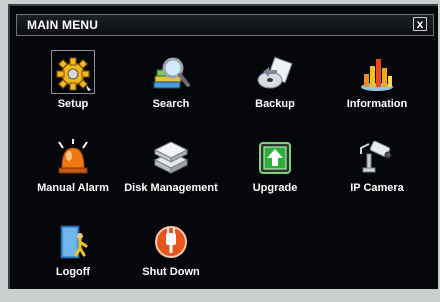  Describe the element at coordinates (376, 156) in the screenshot. I see `camera-icon` at that location.